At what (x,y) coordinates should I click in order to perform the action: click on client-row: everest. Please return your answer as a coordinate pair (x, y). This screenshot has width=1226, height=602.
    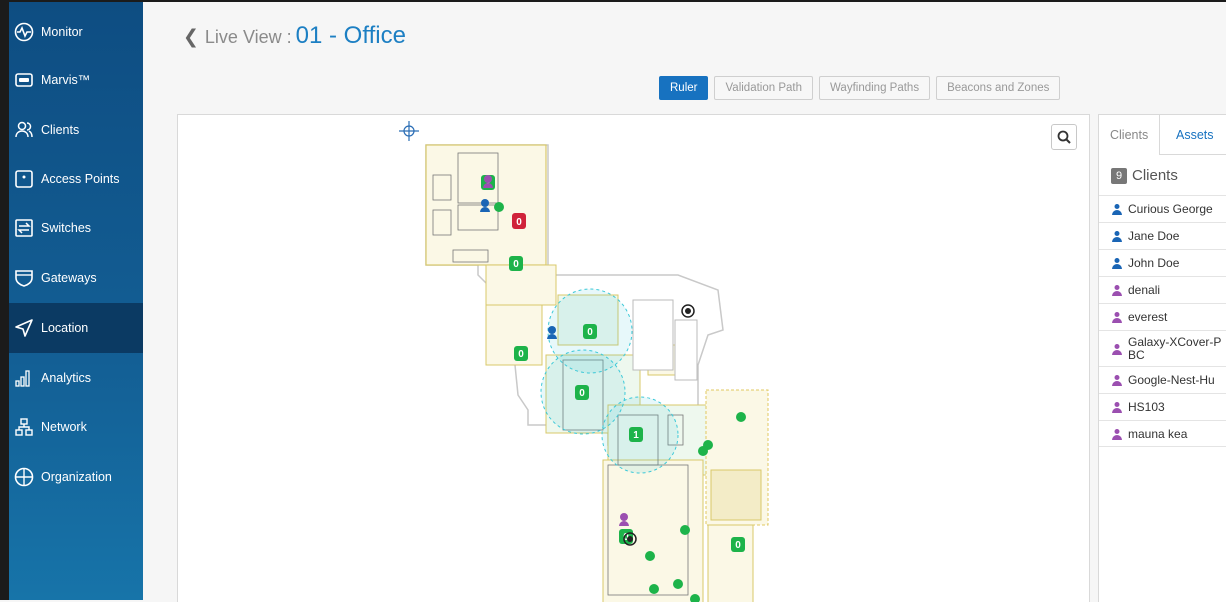
    Looking at the image, I should click on (1162, 316).